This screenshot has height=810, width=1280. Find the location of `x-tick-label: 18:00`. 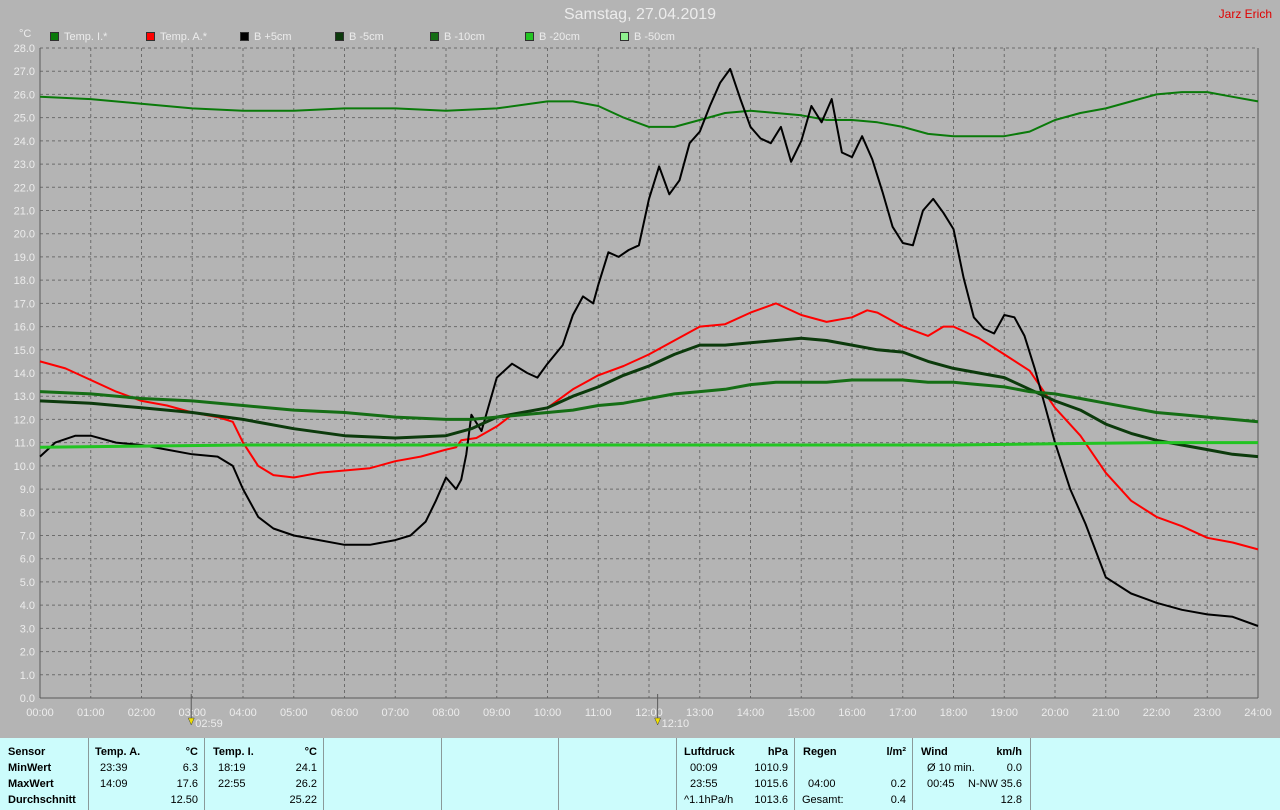

x-tick-label: 18:00 is located at coordinates (954, 713).